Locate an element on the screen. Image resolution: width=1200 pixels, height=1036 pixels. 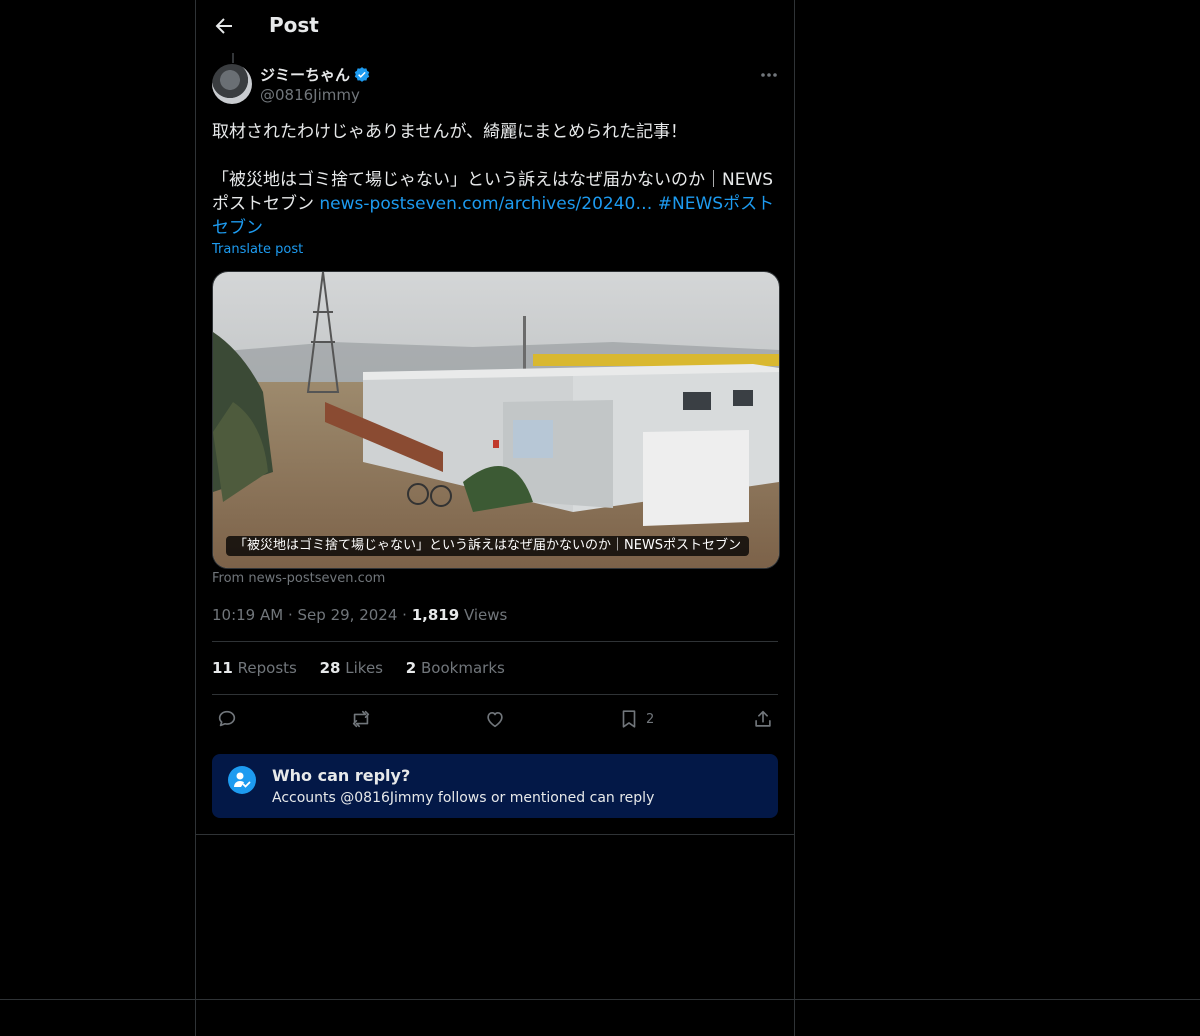
like-icon is located at coordinates (495, 720).